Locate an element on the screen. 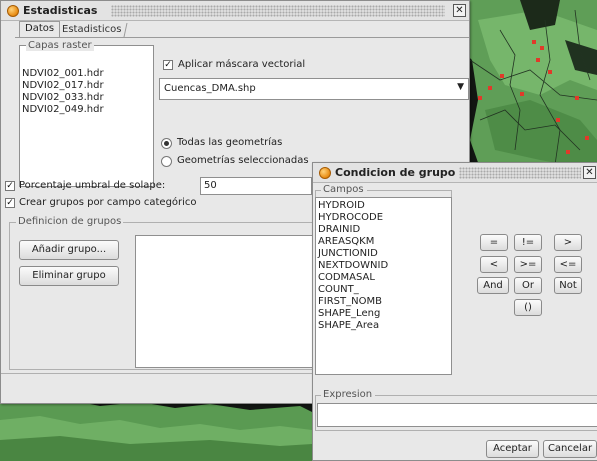 This screenshot has height=461, width=597. op-greater-equal-button: >= is located at coordinates (528, 264).